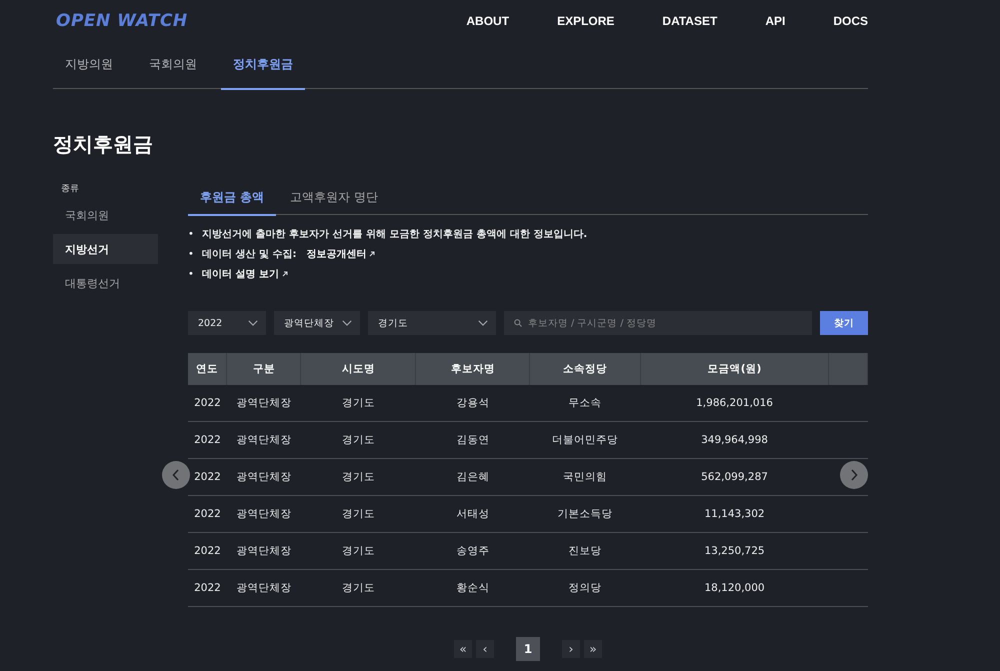 This screenshot has width=1000, height=671. I want to click on search-button: 찾기, so click(844, 323).